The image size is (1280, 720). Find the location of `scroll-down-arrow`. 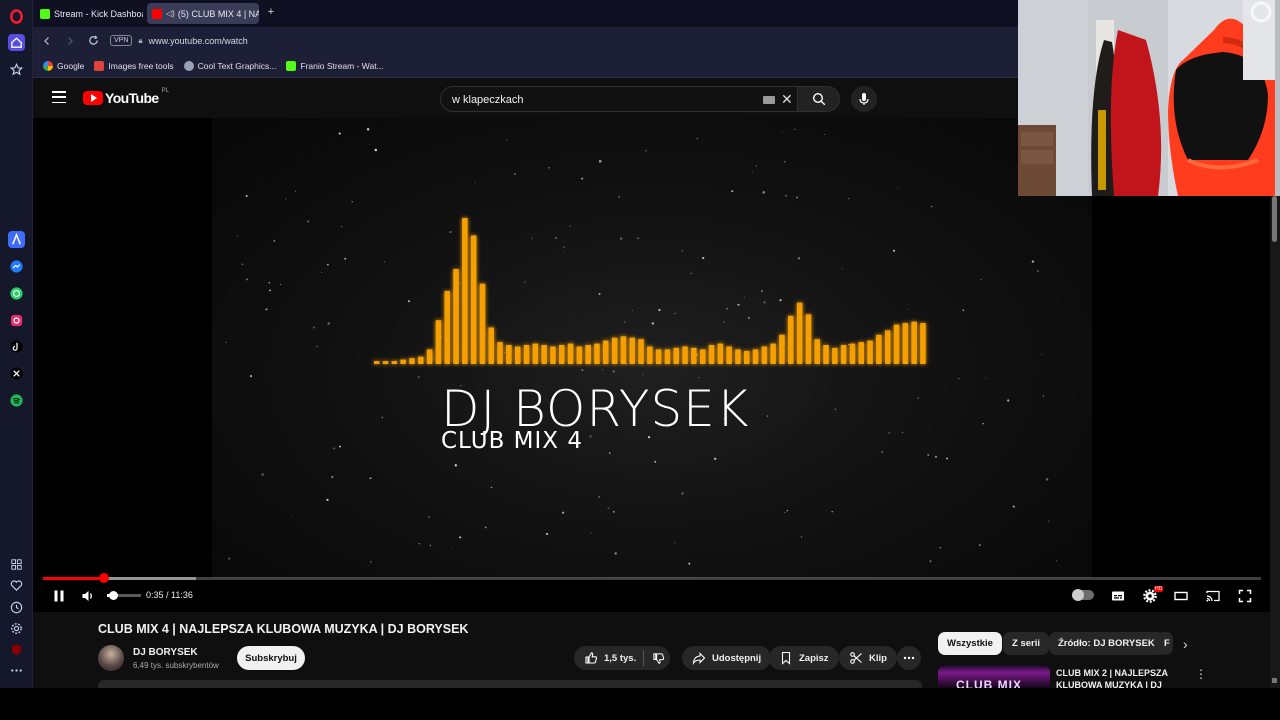

scroll-down-arrow is located at coordinates (1274, 680).